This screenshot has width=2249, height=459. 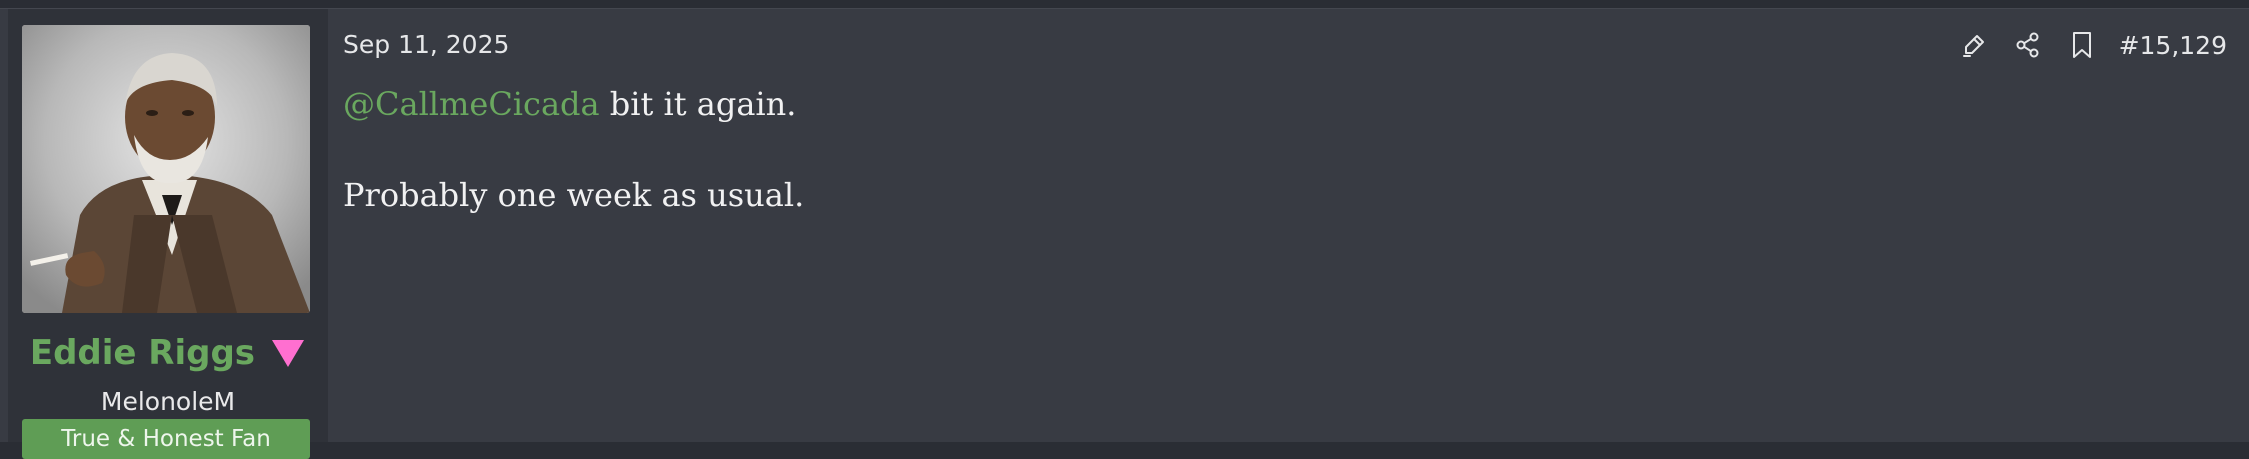 I want to click on highlight-button, so click(x=1974, y=45).